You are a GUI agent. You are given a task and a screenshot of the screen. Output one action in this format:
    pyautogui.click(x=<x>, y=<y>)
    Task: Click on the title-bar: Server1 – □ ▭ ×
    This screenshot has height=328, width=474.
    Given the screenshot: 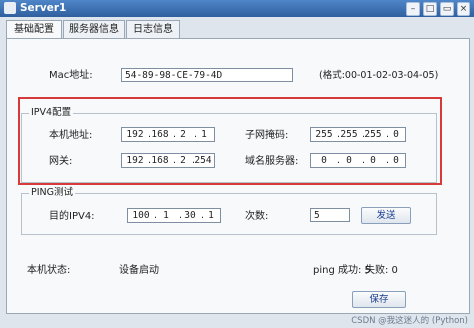 What is the action you would take?
    pyautogui.click(x=237, y=8)
    